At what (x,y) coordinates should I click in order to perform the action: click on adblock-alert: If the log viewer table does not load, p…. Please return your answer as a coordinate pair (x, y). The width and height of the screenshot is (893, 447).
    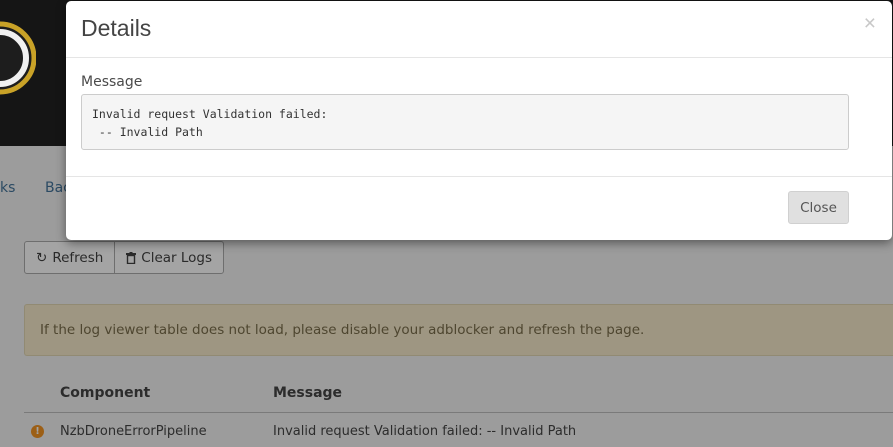
    Looking at the image, I should click on (458, 330).